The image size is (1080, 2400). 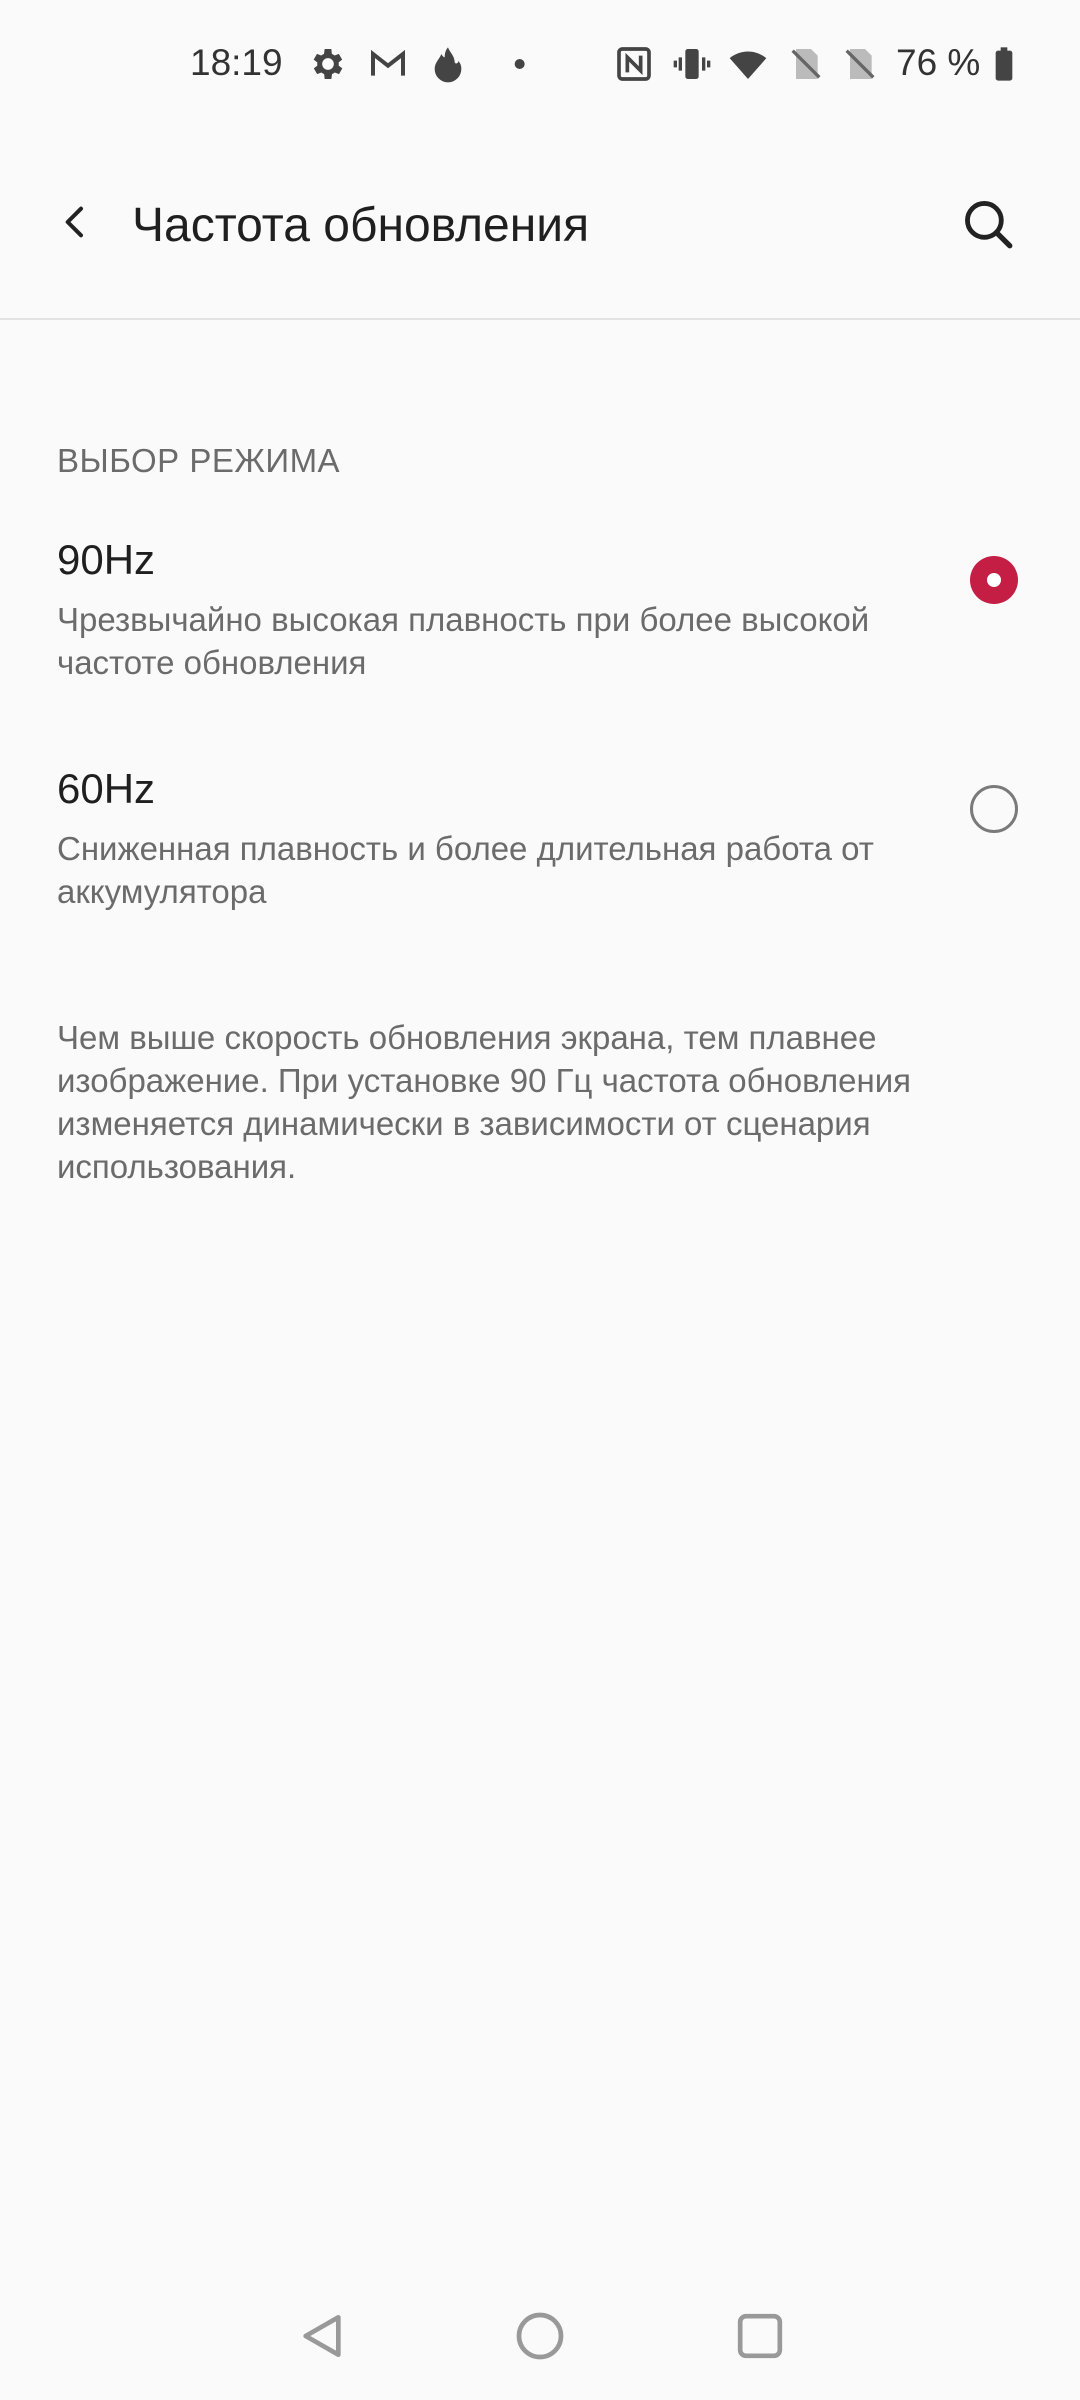 What do you see at coordinates (199, 460) in the screenshot?
I see `section-header: ВЫБОР РЕЖИМА` at bounding box center [199, 460].